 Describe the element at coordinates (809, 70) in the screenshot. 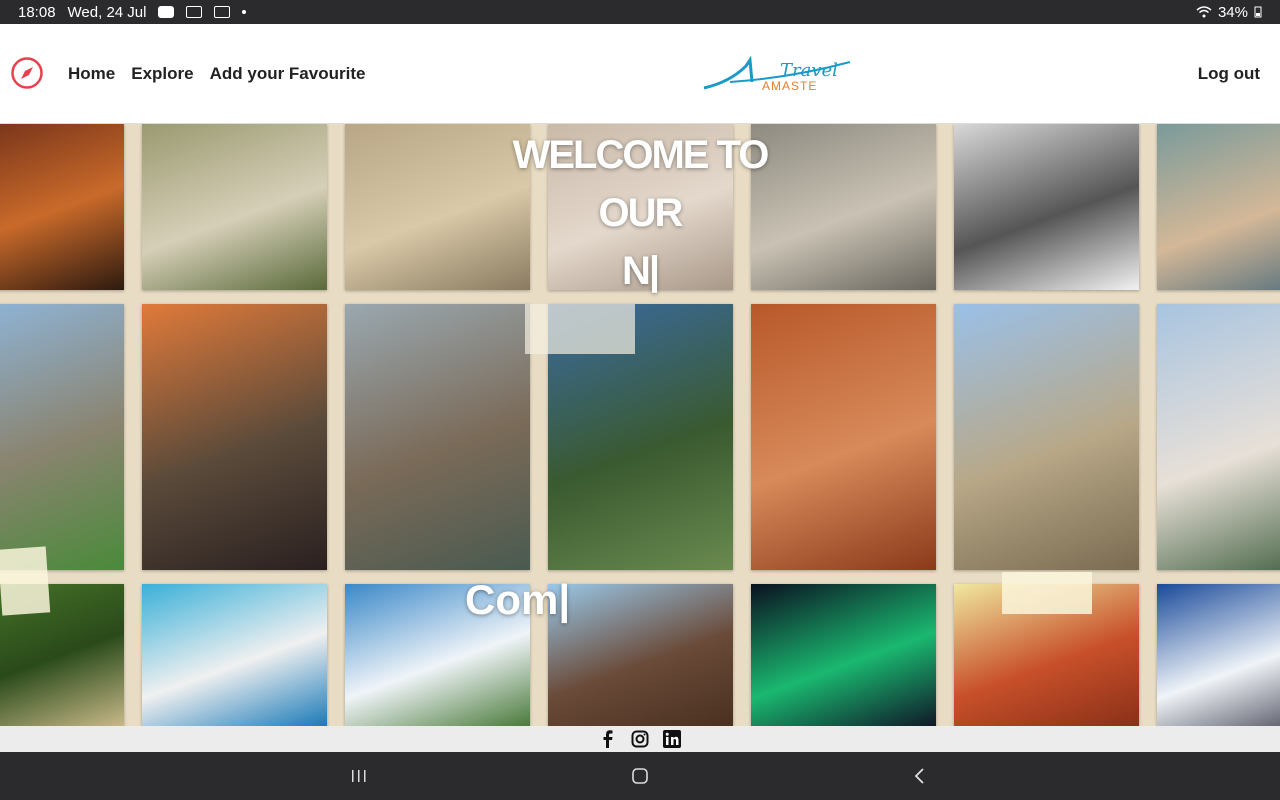

I see `svg-text: Travel` at that location.